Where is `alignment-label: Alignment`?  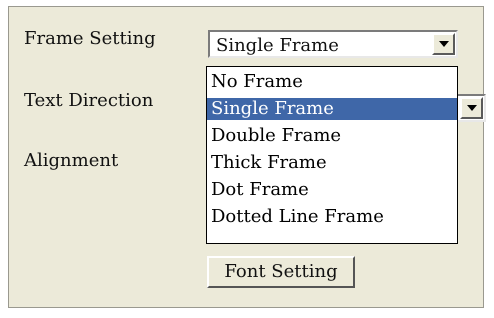
alignment-label: Alignment is located at coordinates (71, 160).